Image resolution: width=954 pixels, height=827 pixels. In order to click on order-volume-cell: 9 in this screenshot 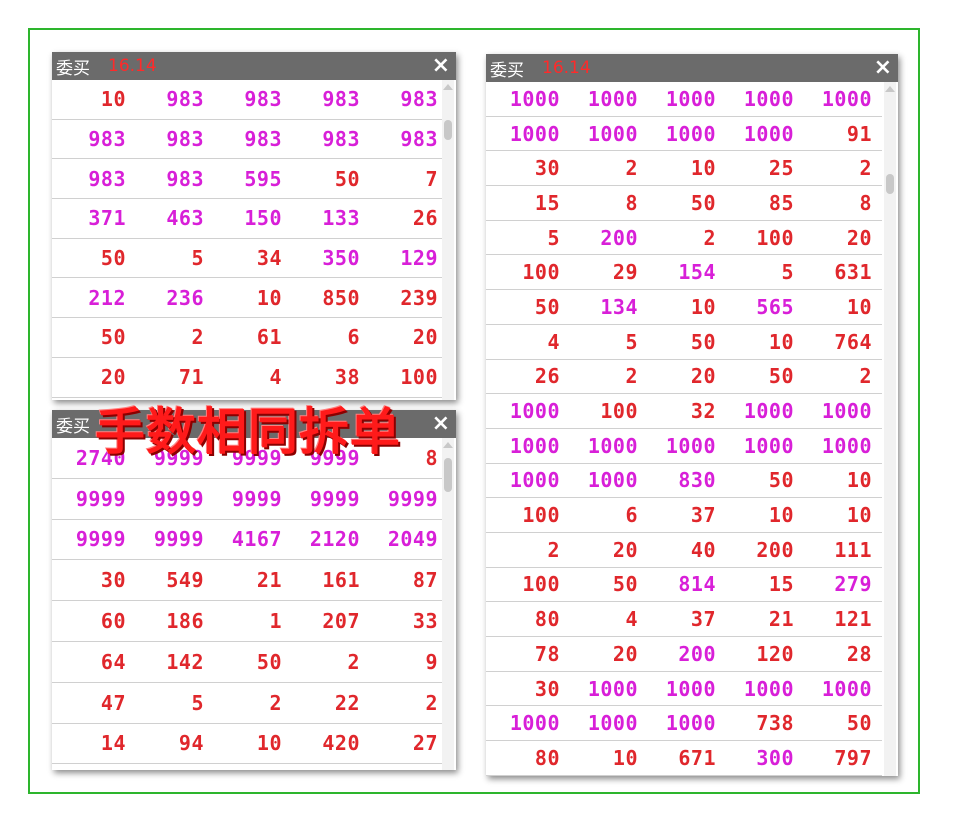, I will do `click(431, 661)`.